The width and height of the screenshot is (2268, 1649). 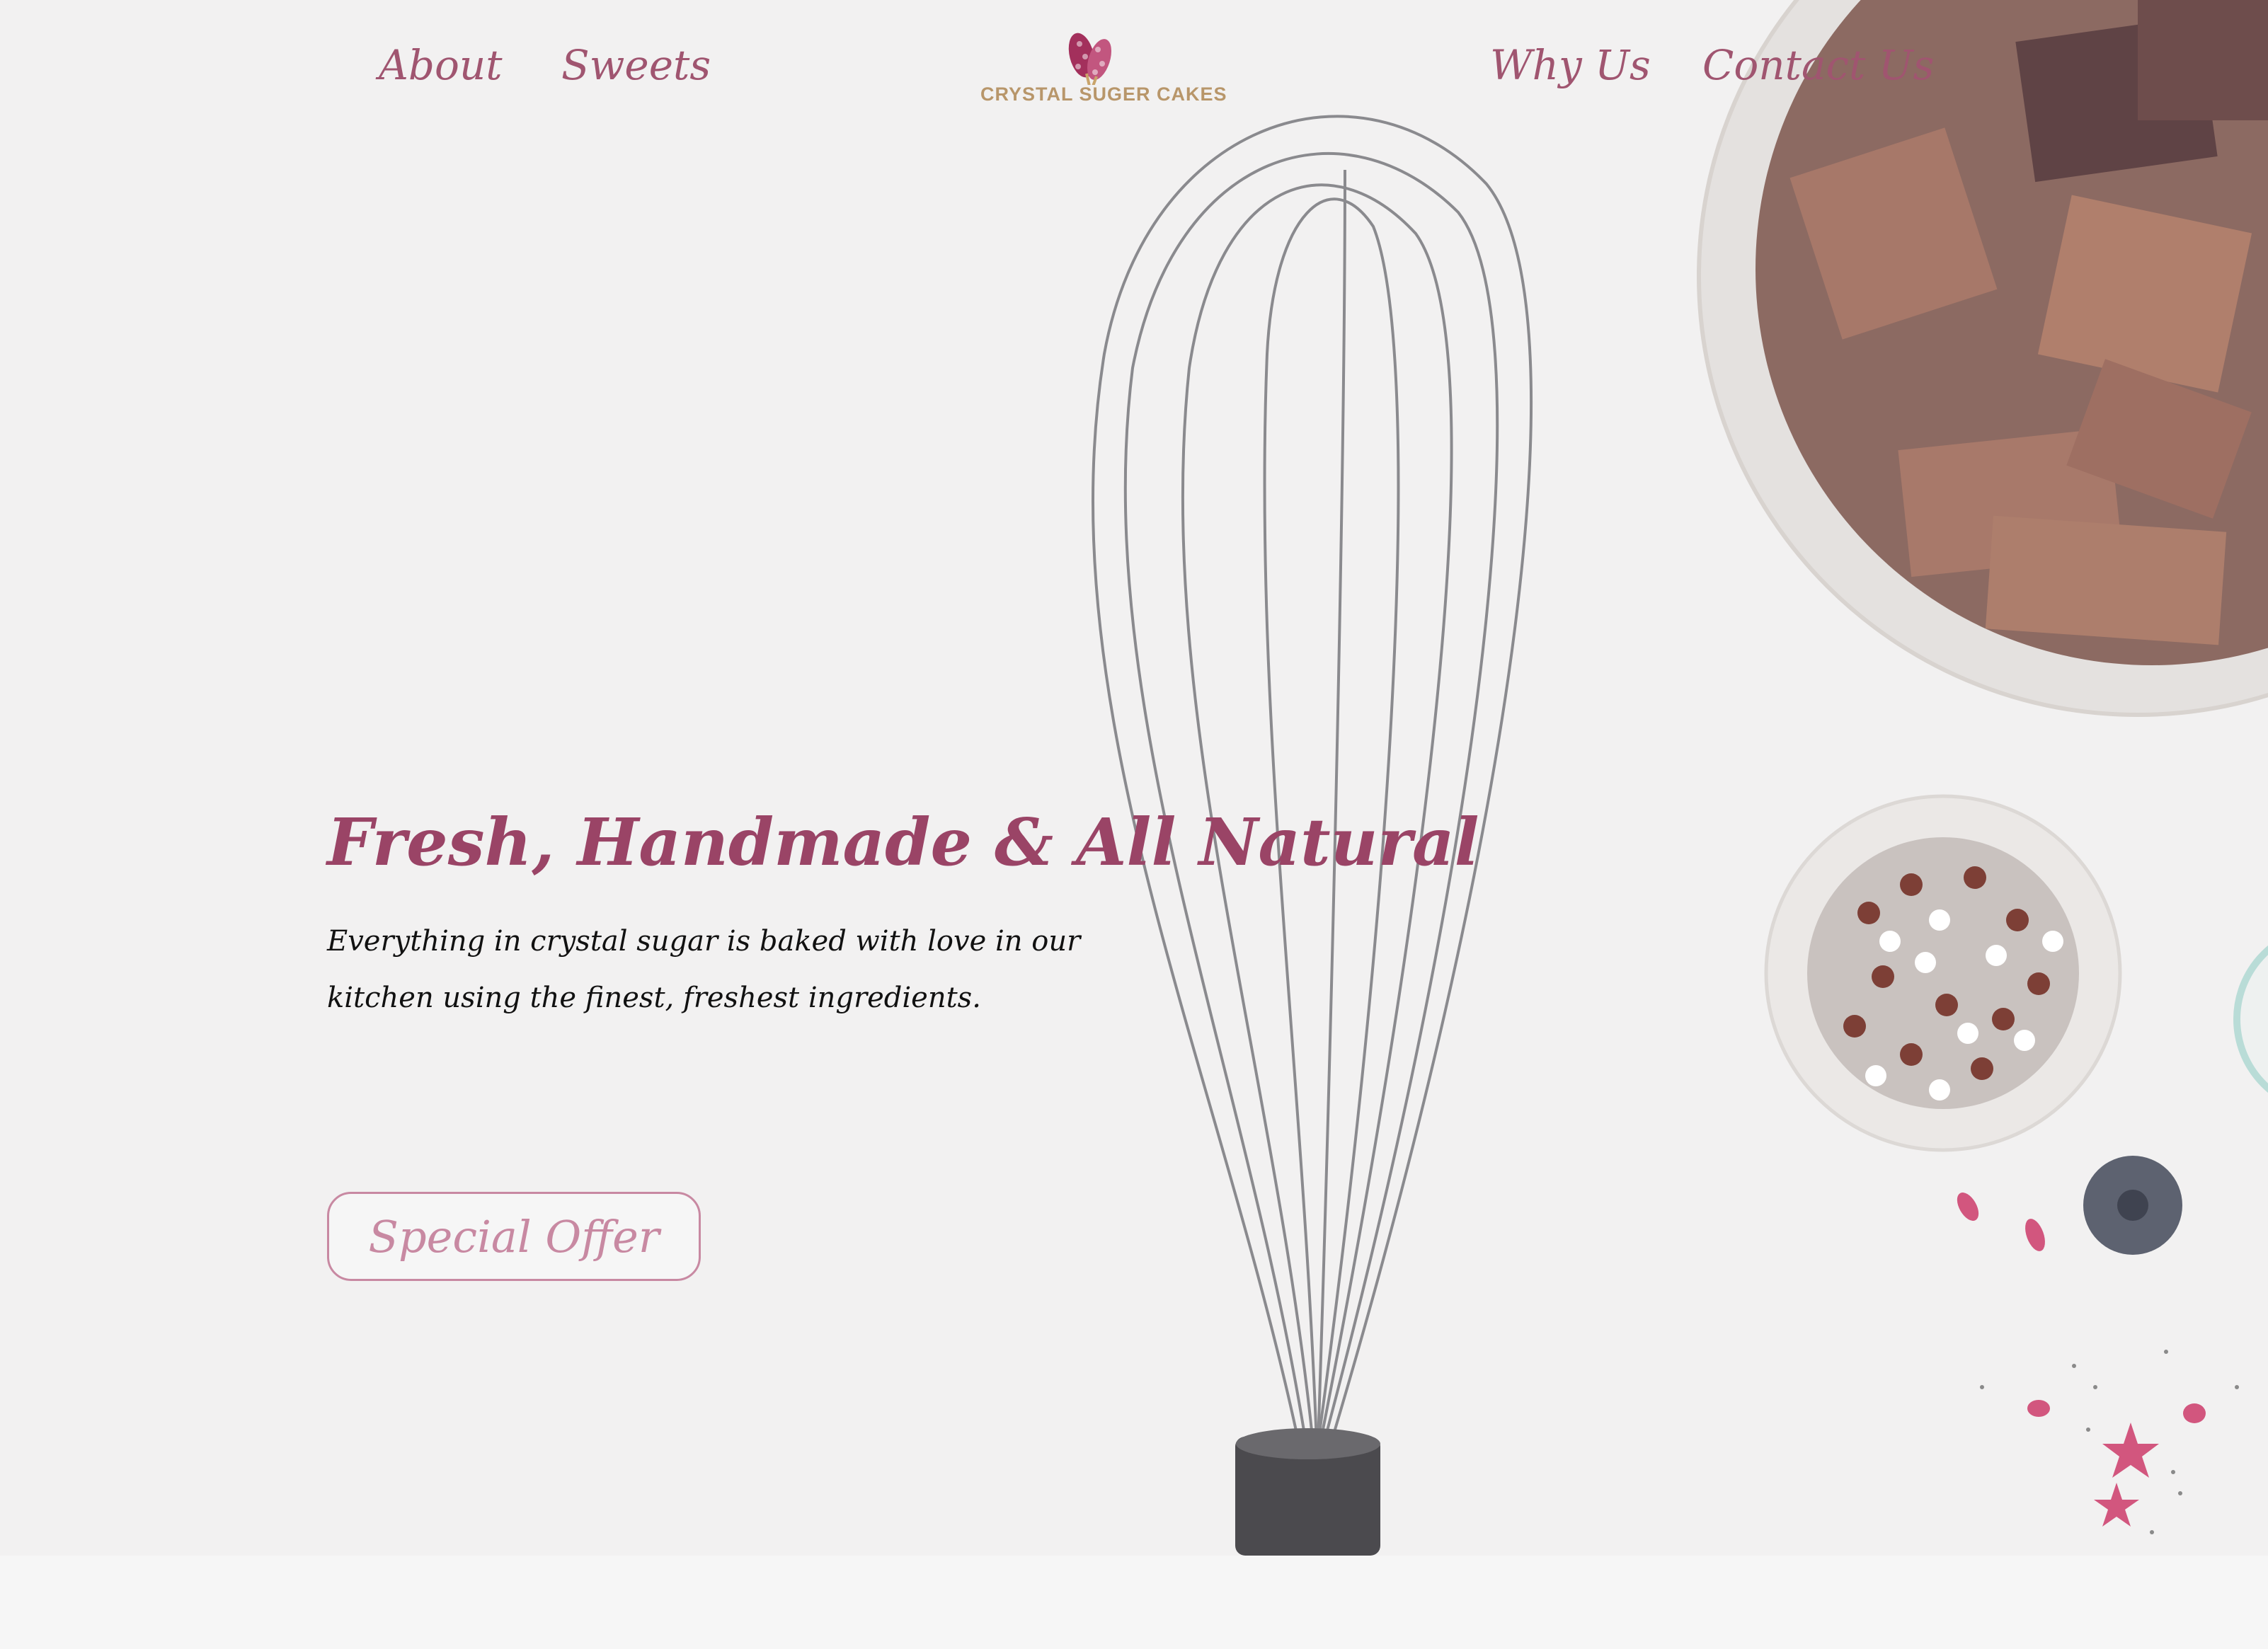 I want to click on blueberry-icon, so click(x=2132, y=1205).